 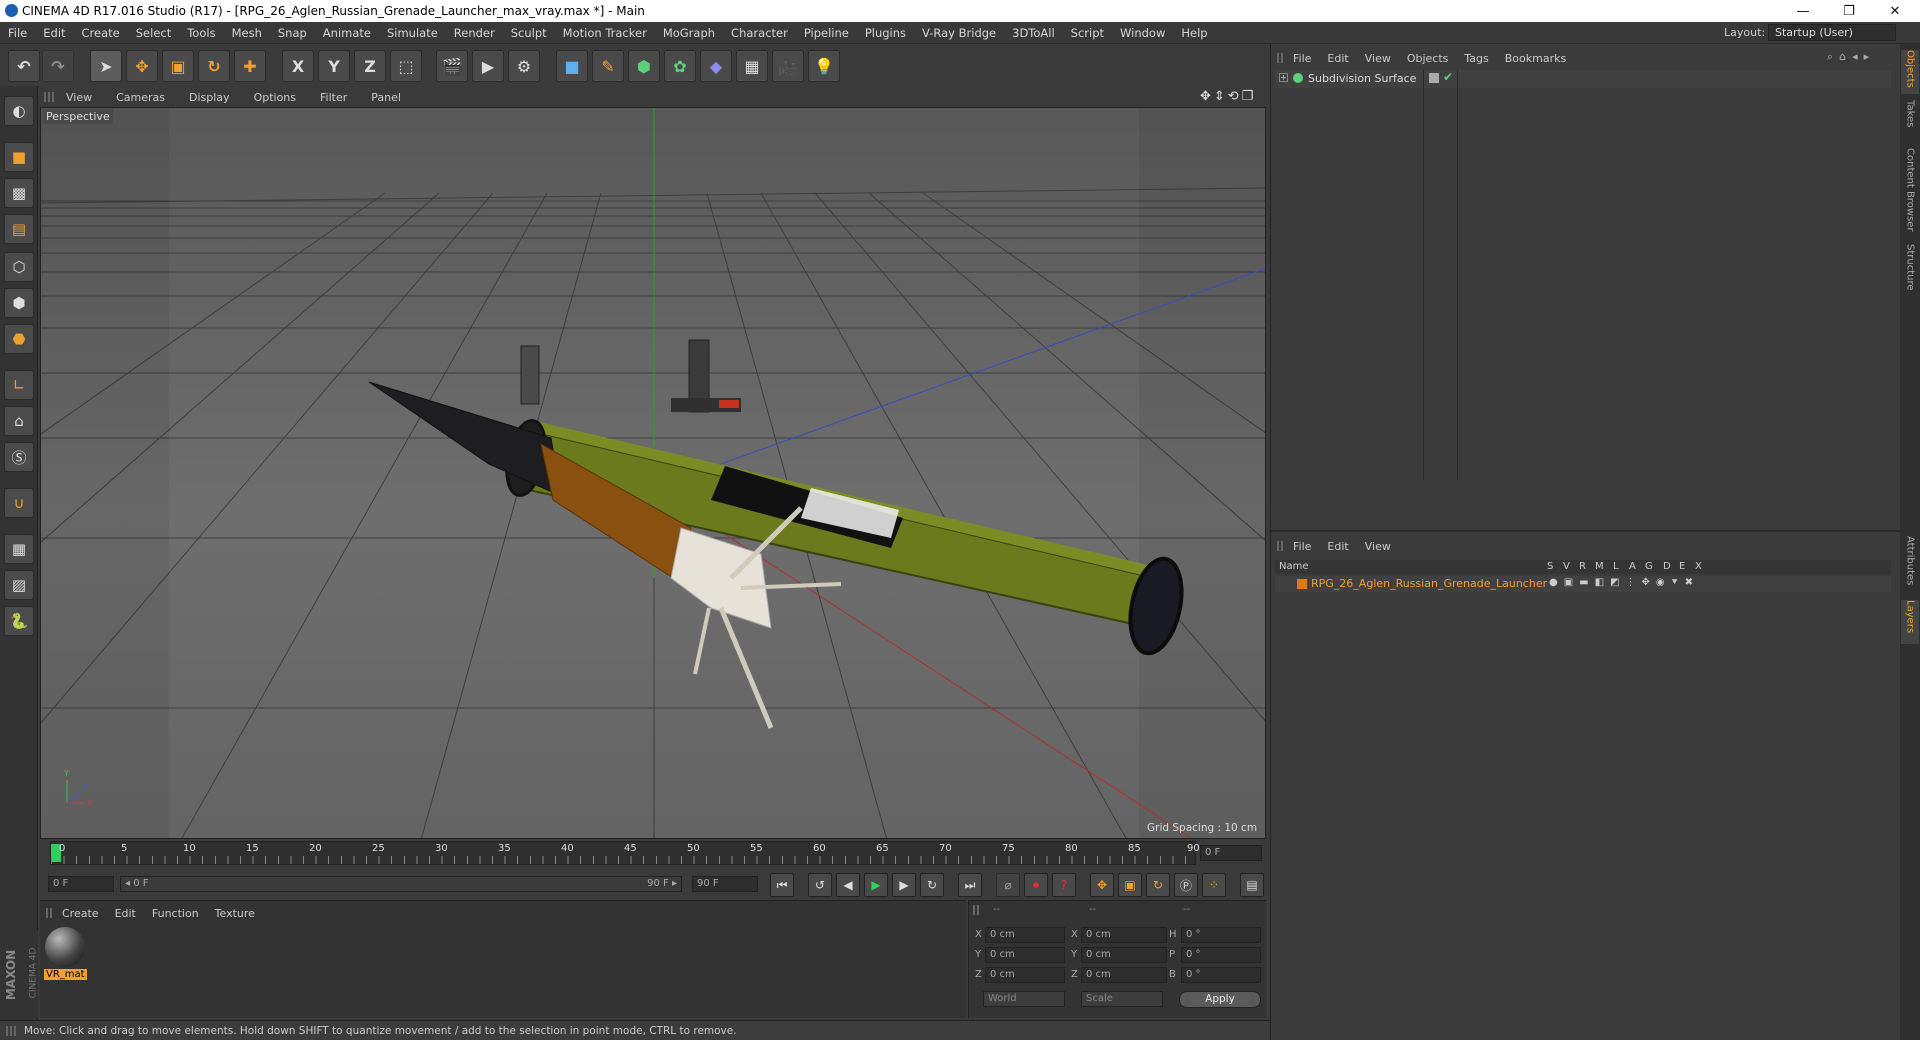 I want to click on rotate-tool-button: ↻, so click(x=214, y=66).